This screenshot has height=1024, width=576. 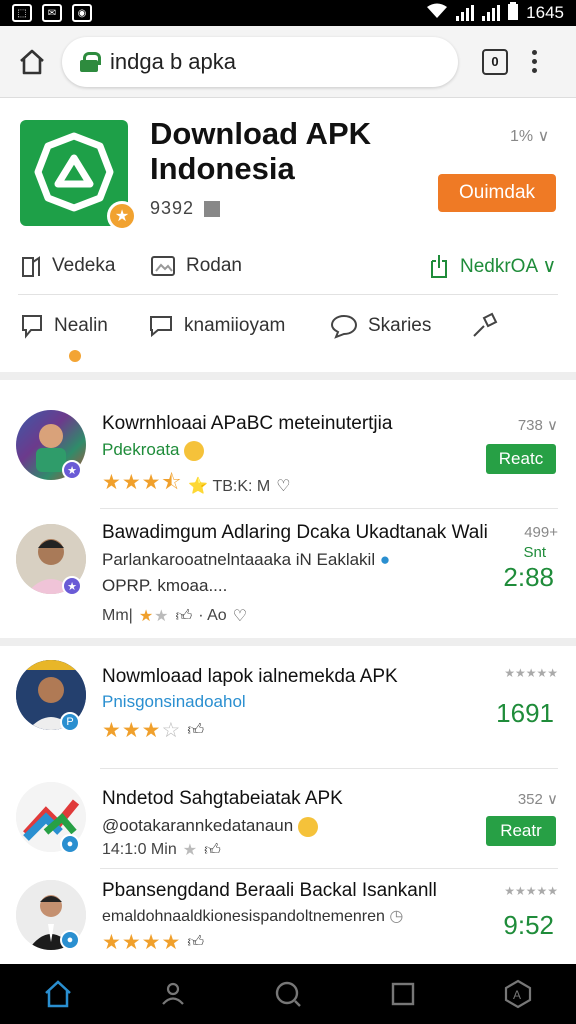 What do you see at coordinates (22, 13) in the screenshot?
I see `screenshot-icon: ⬚` at bounding box center [22, 13].